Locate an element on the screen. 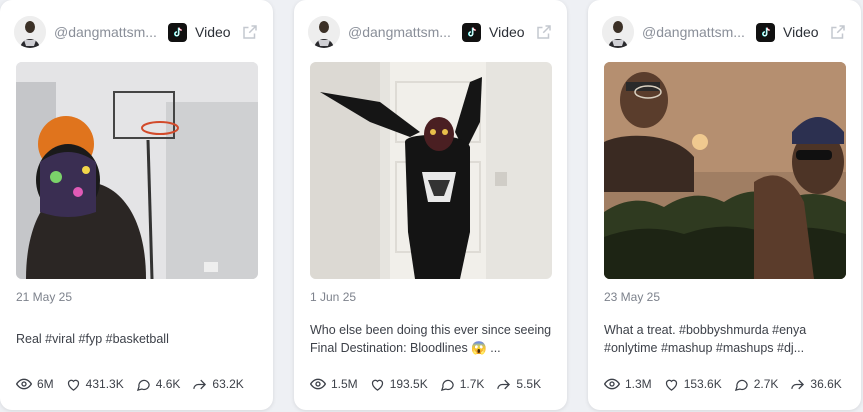 The image size is (863, 412). views-stat: 1.3M is located at coordinates (628, 384).